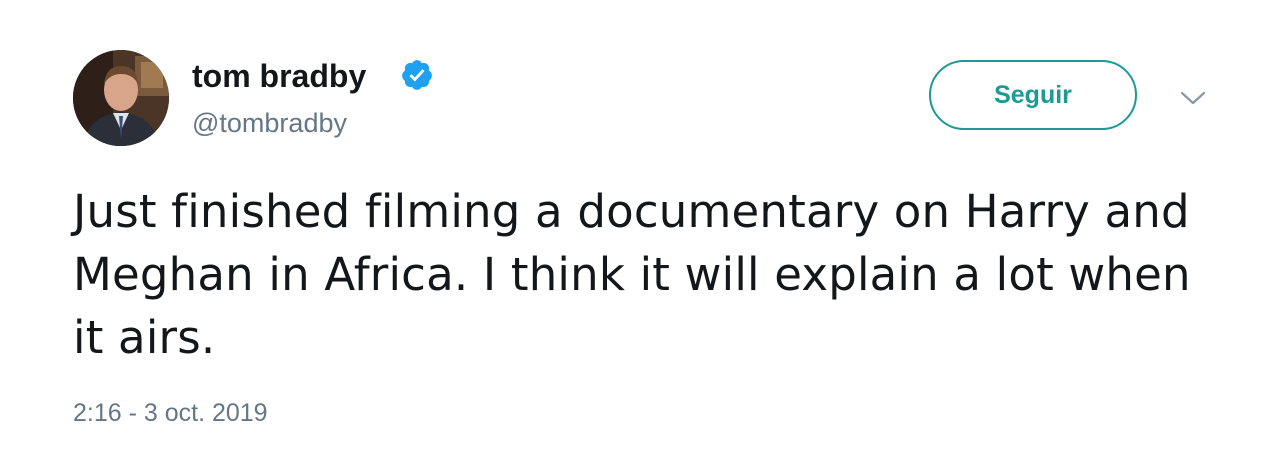 The width and height of the screenshot is (1280, 449). I want to click on follow-button: Seguir, so click(1033, 95).